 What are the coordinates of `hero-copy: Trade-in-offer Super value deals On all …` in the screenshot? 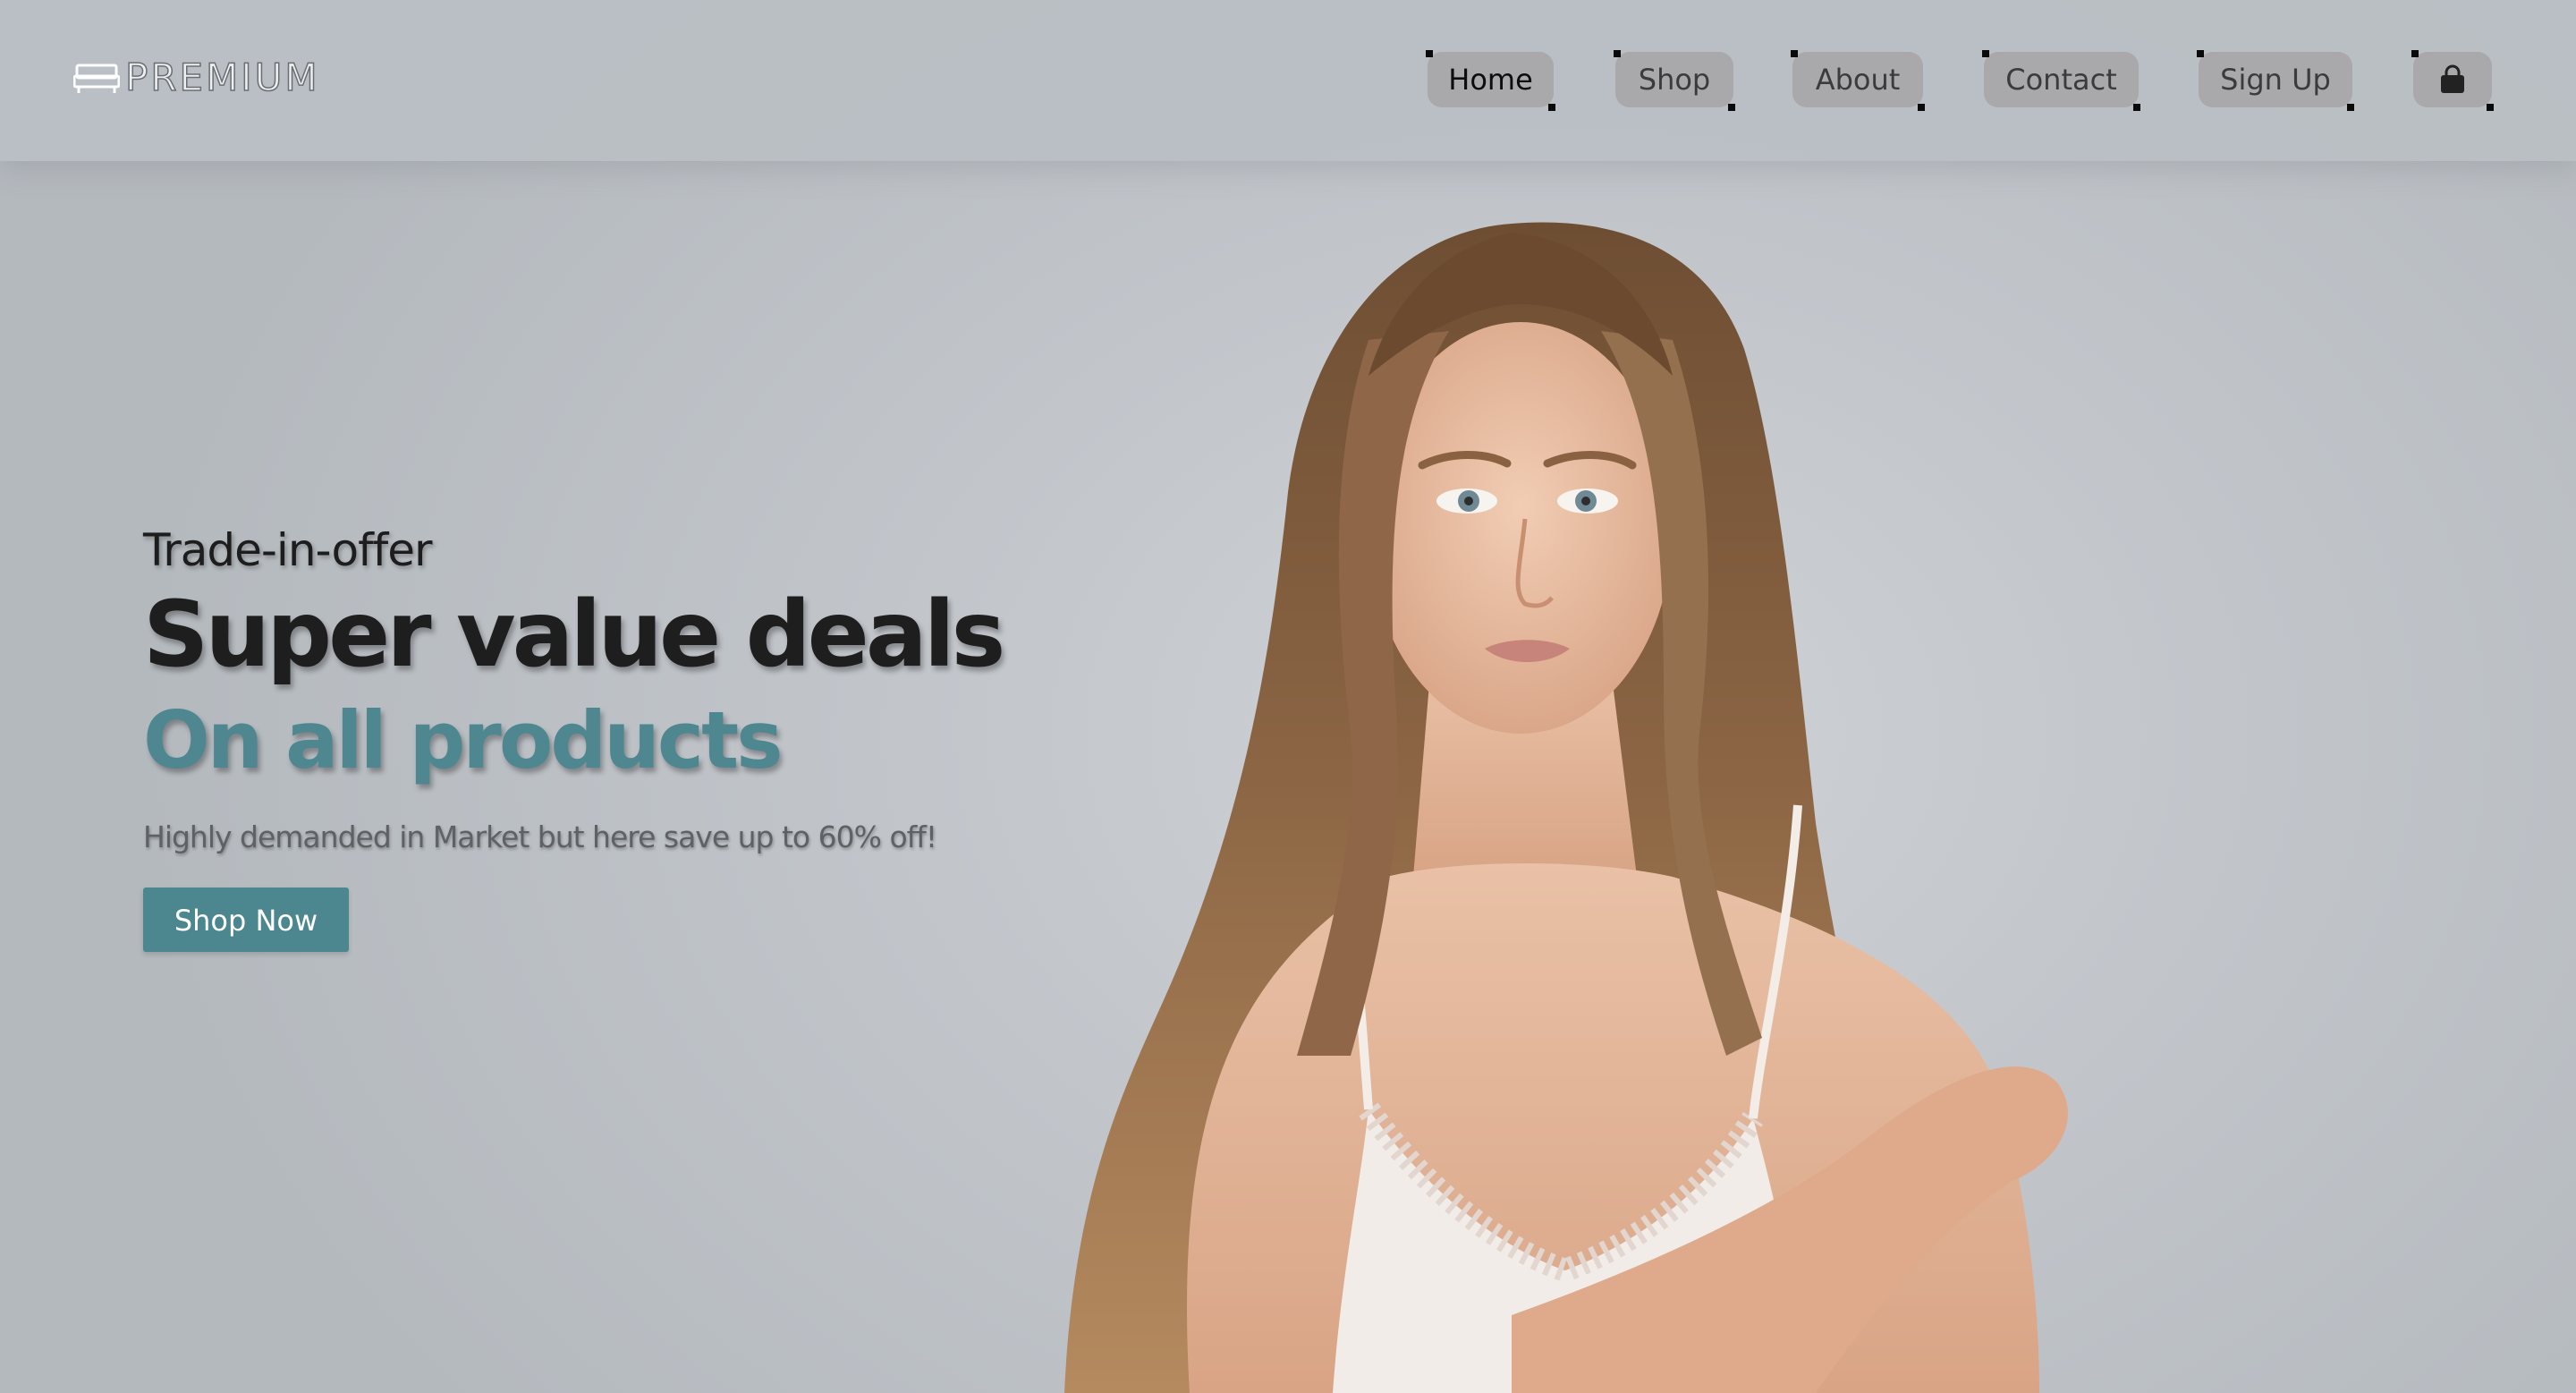 It's located at (635, 740).